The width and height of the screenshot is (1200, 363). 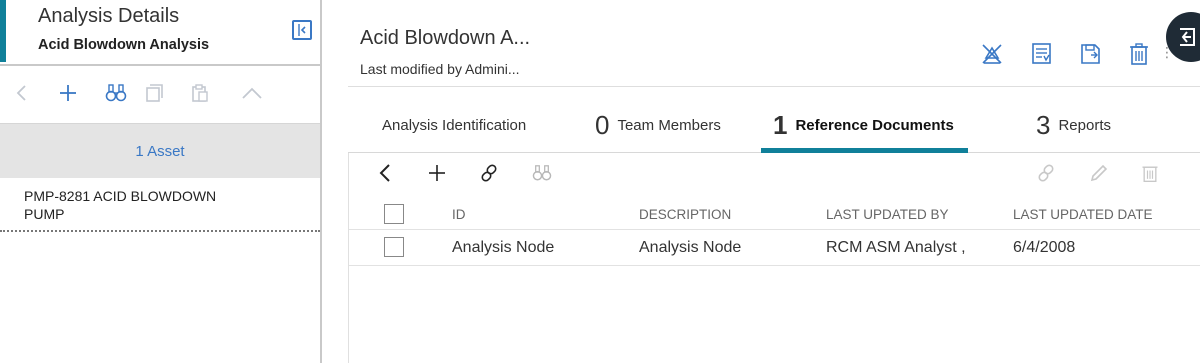 What do you see at coordinates (161, 65) in the screenshot?
I see `divider` at bounding box center [161, 65].